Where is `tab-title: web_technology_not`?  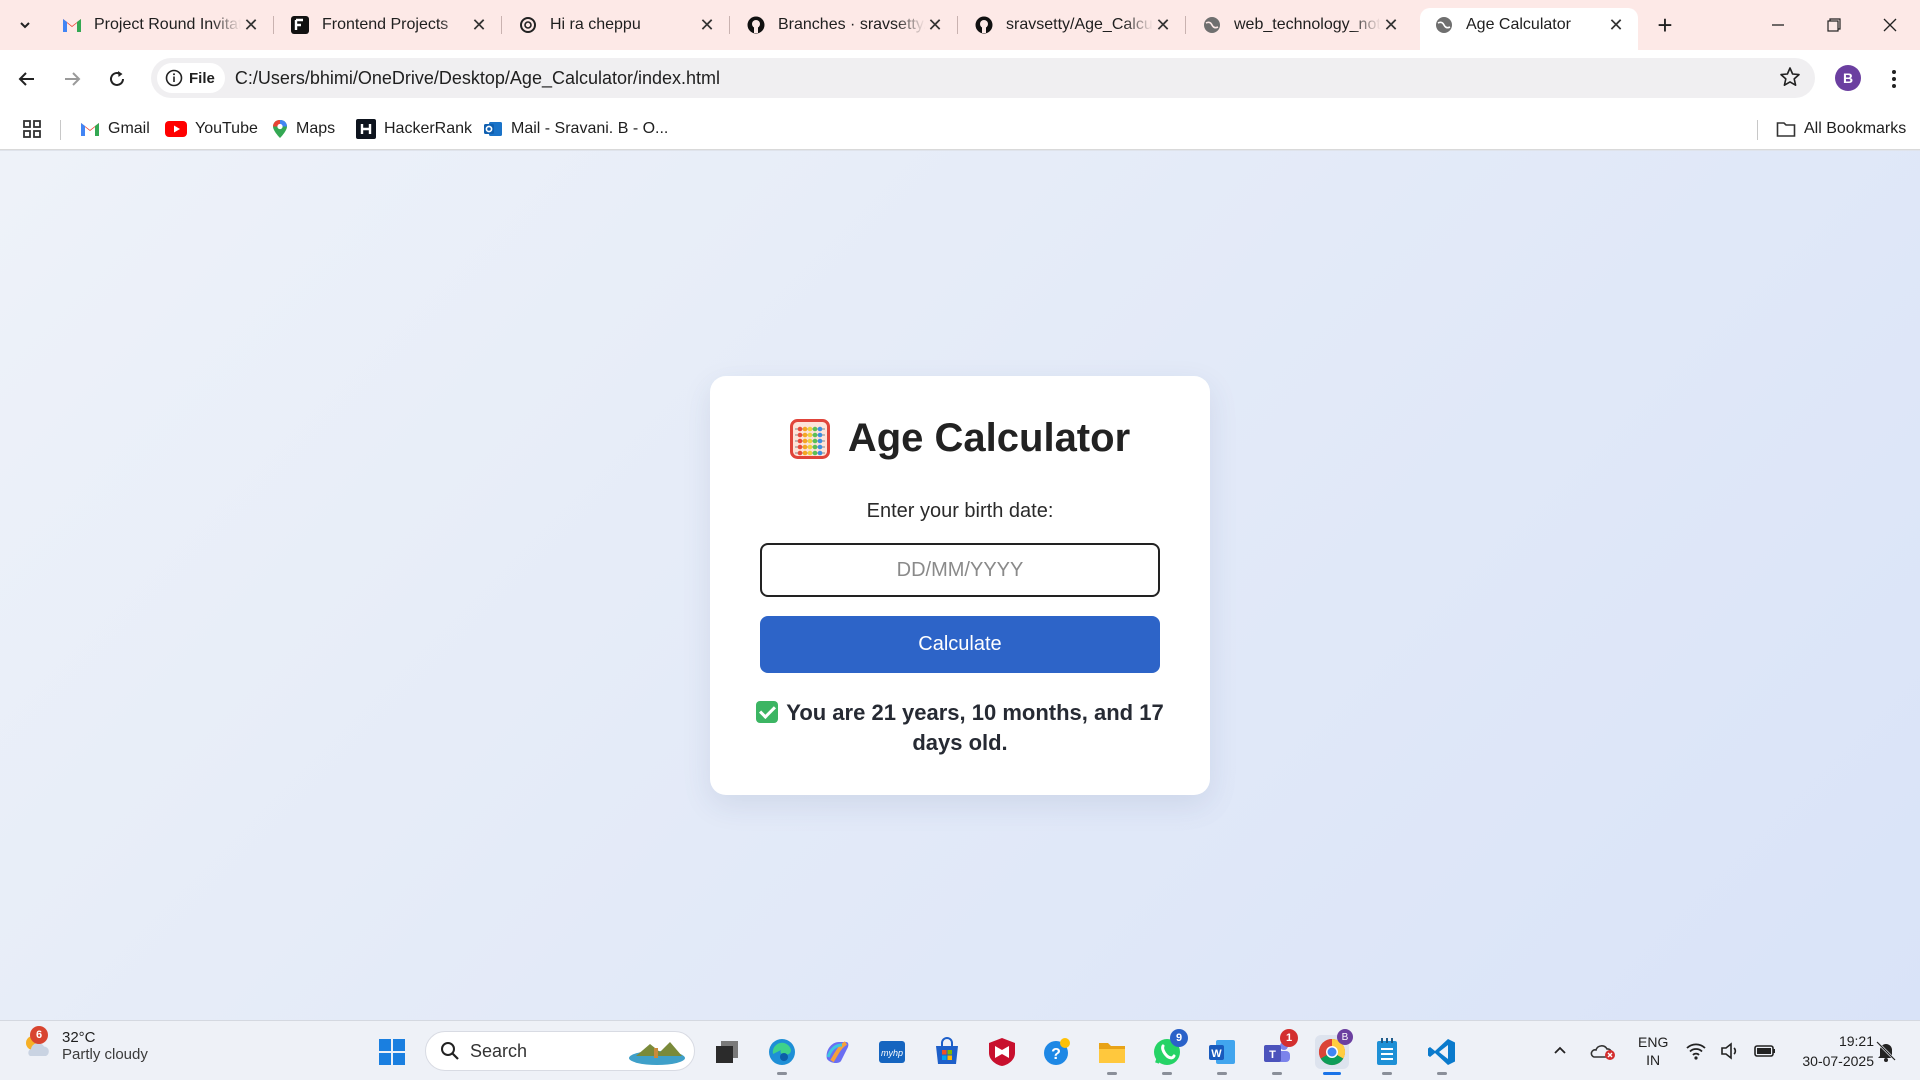
tab-title: web_technology_not is located at coordinates (1307, 24).